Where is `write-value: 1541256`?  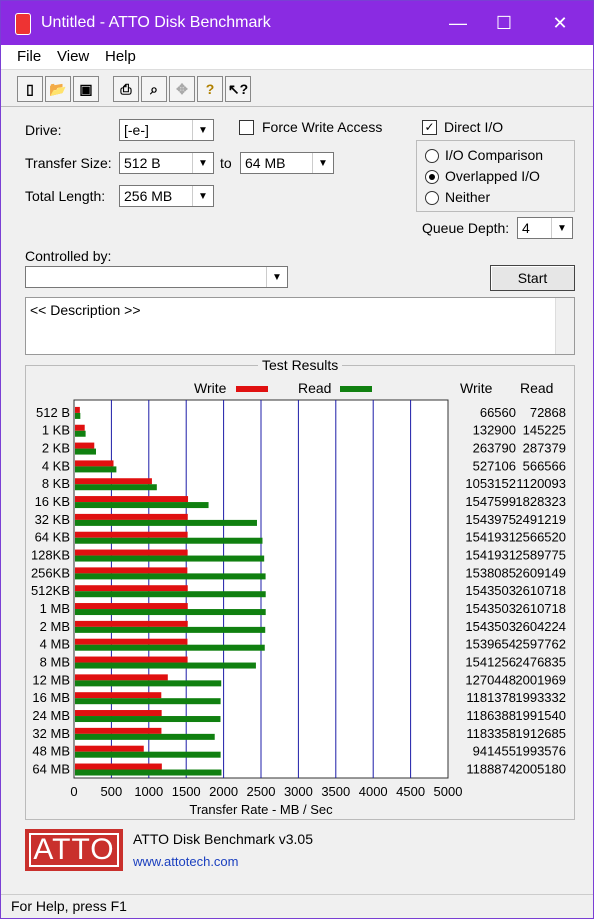 write-value: 1541256 is located at coordinates (490, 662).